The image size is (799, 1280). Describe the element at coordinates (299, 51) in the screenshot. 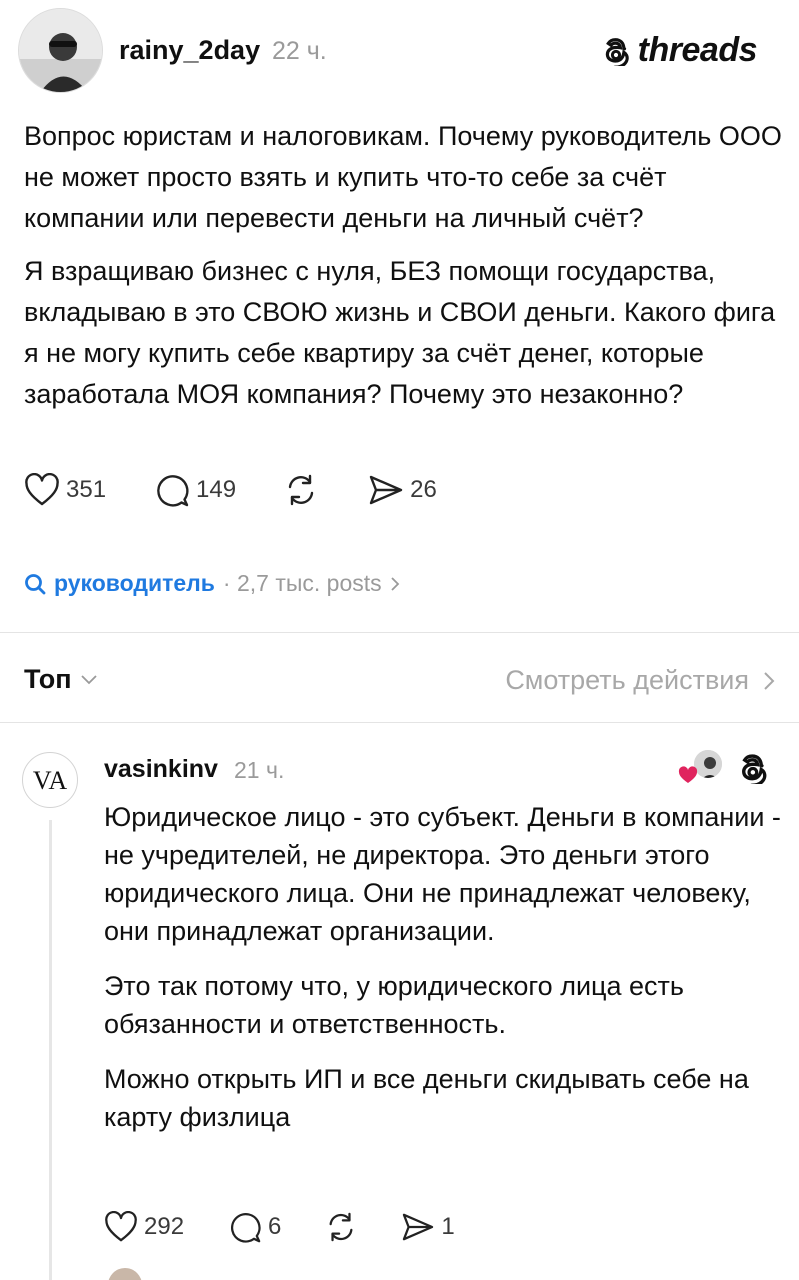

I see `post-timestamp: 22 ч.` at that location.